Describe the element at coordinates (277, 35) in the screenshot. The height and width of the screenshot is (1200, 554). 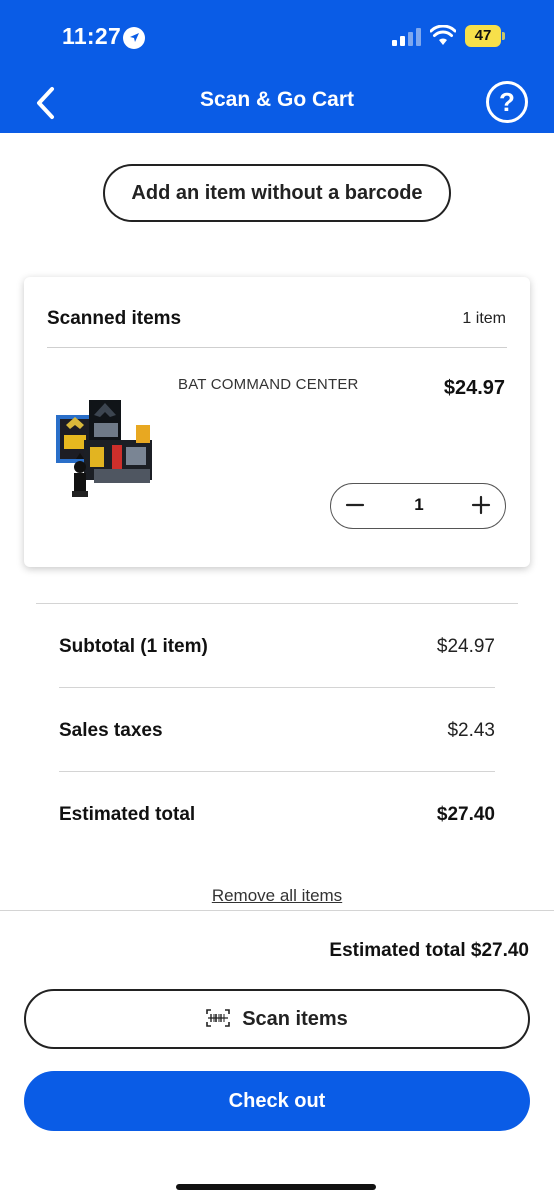
I see `status-bar: 11:27 47` at that location.